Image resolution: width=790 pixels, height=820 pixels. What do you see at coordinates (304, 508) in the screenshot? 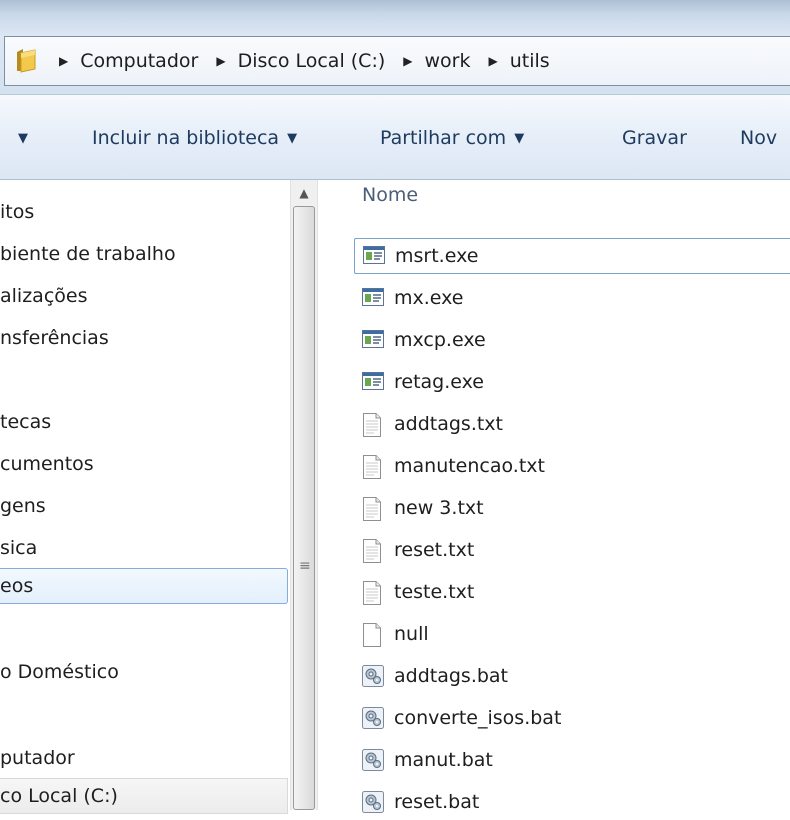
I see `scrollbar-thumb: ≡` at bounding box center [304, 508].